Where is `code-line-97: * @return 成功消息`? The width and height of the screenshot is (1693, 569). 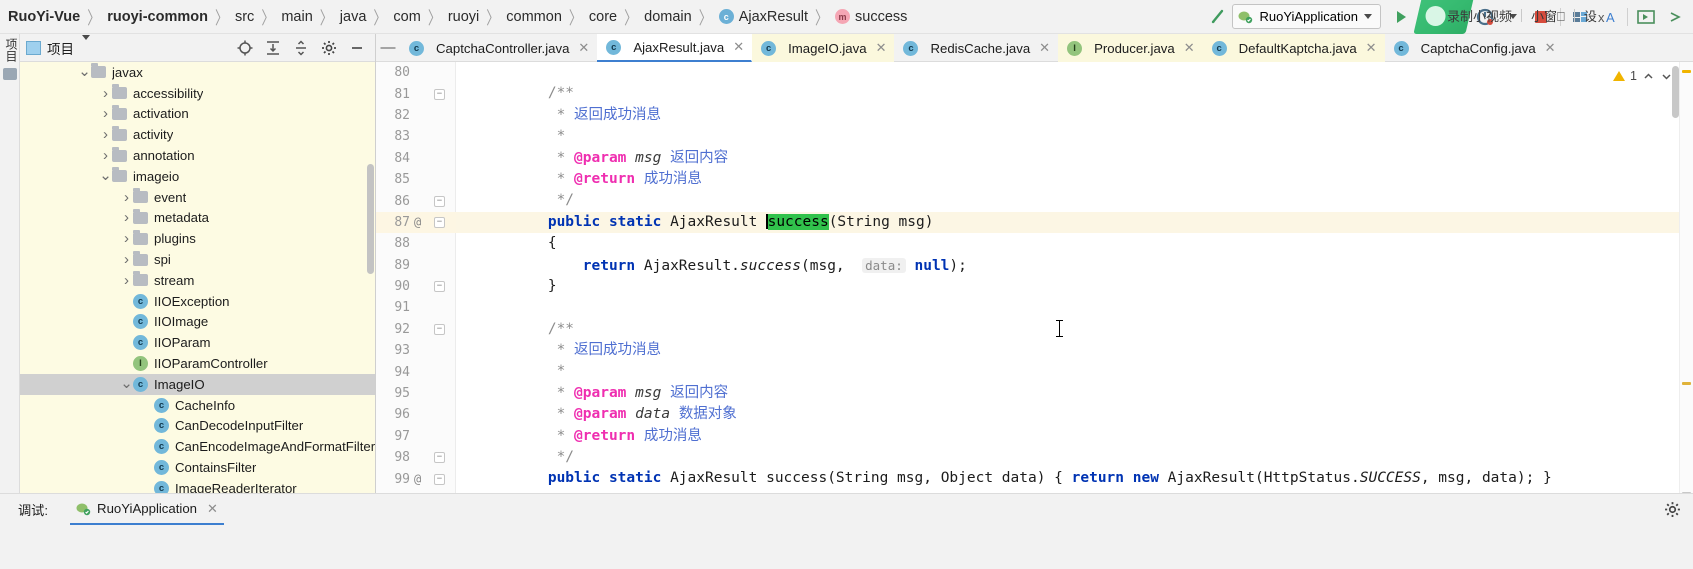
code-line-97: * @return 成功消息 is located at coordinates (1074, 436).